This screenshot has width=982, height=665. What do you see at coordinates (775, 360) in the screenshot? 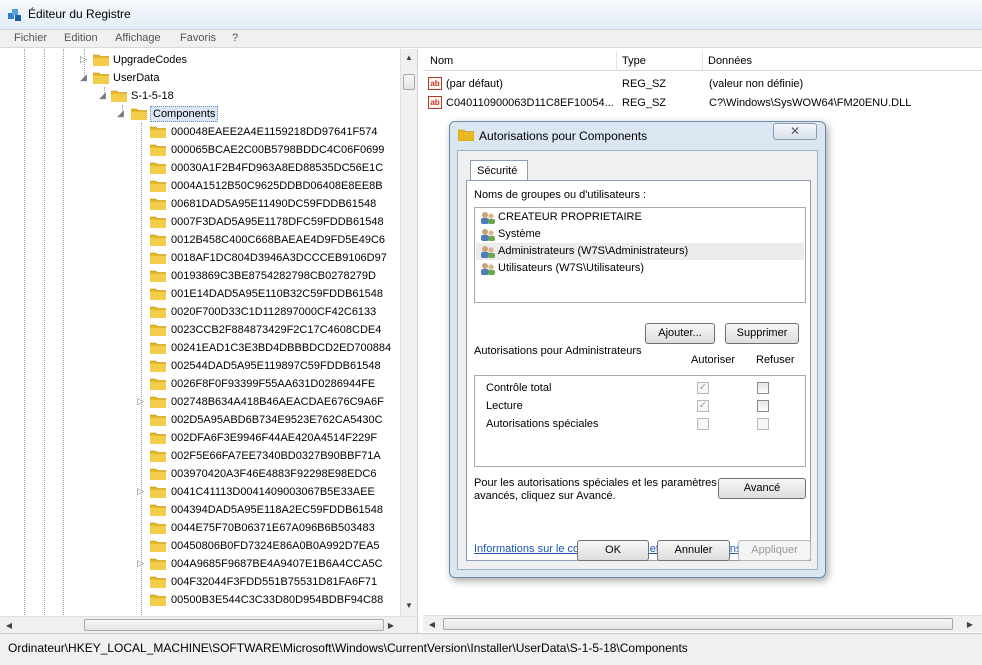
I see `deny-column-header: Refuser` at bounding box center [775, 360].